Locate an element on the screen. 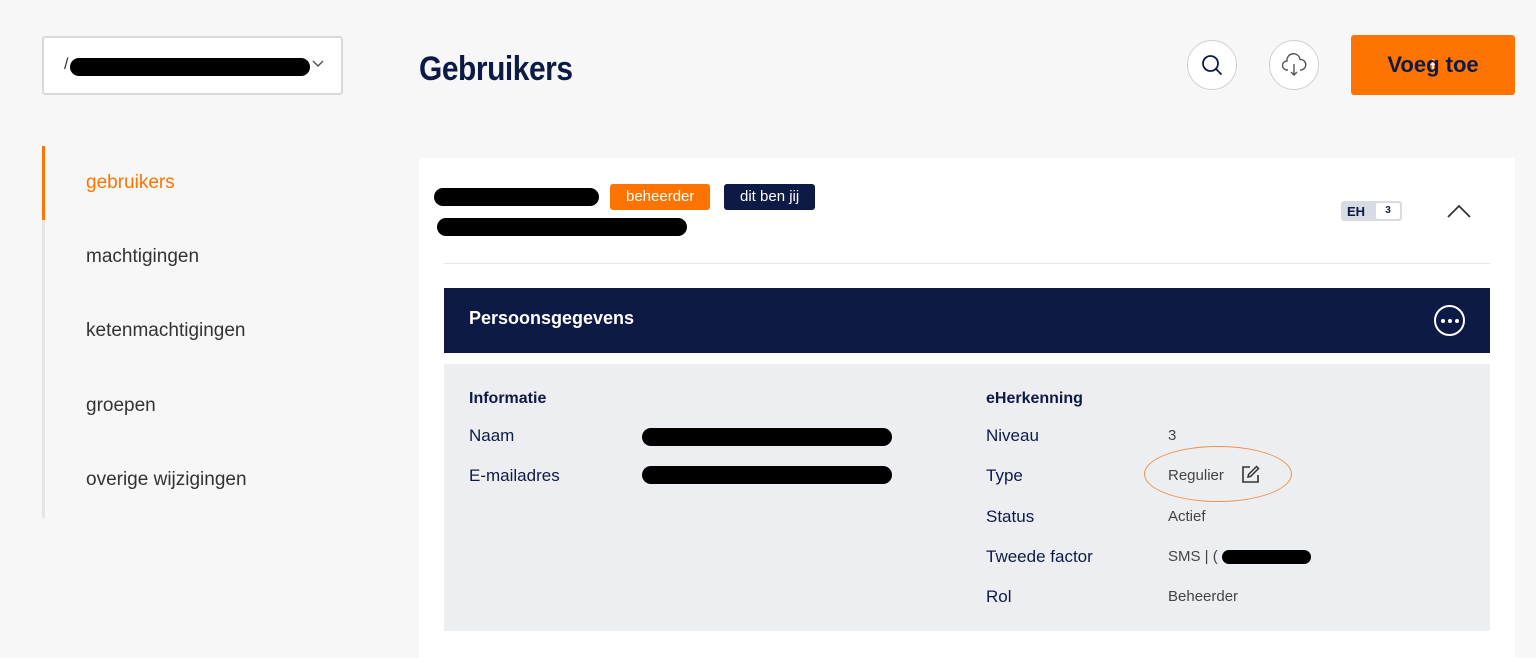 This screenshot has height=658, width=1536. organization-select: / is located at coordinates (192, 65).